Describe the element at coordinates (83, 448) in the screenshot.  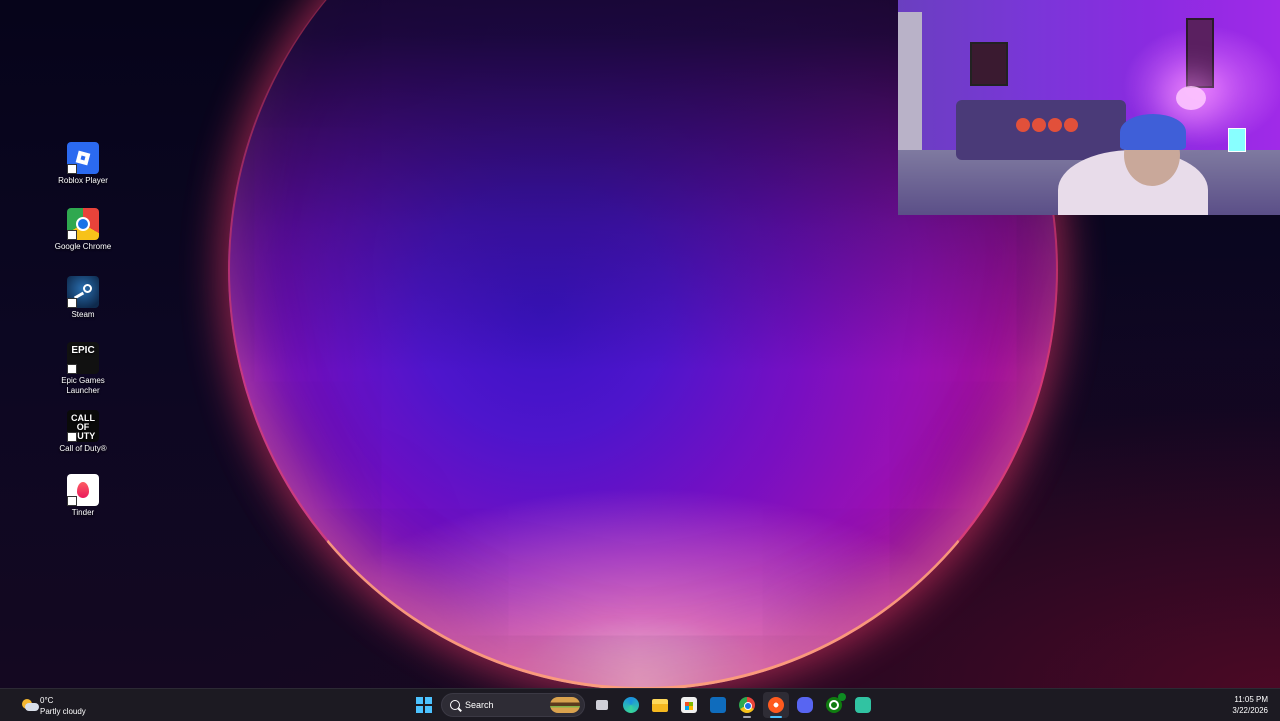
I see `desktop-icon-label: Call of Duty®` at that location.